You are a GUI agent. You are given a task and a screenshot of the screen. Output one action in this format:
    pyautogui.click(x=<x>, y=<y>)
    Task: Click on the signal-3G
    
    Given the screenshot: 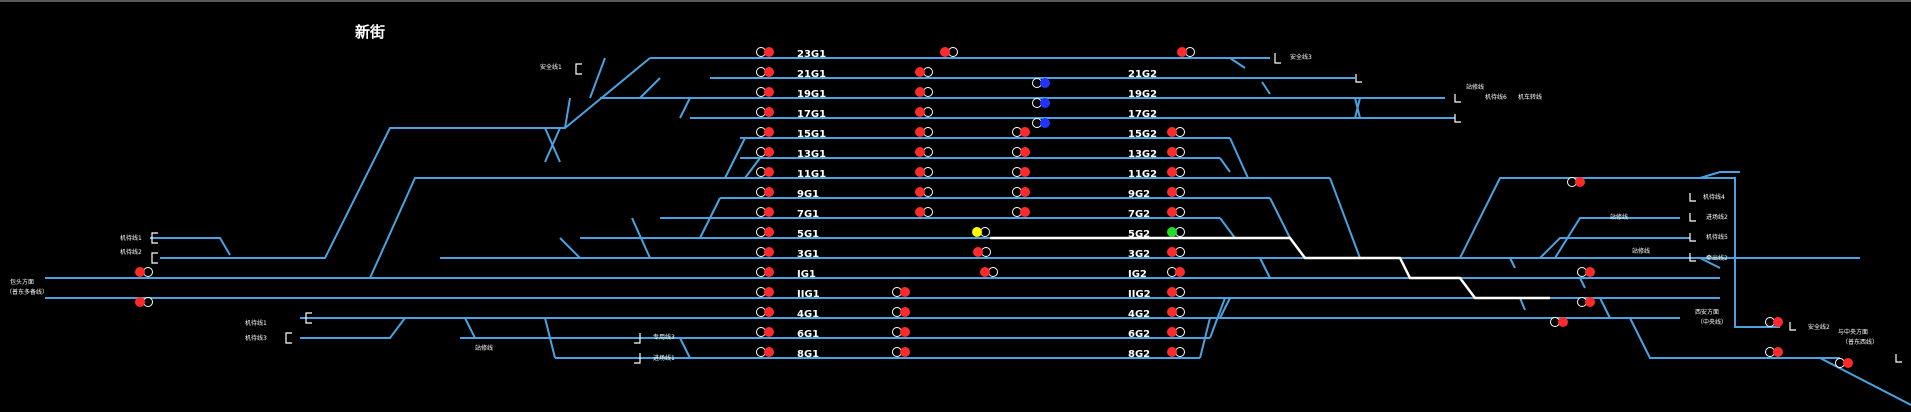 What is the action you would take?
    pyautogui.click(x=982, y=252)
    